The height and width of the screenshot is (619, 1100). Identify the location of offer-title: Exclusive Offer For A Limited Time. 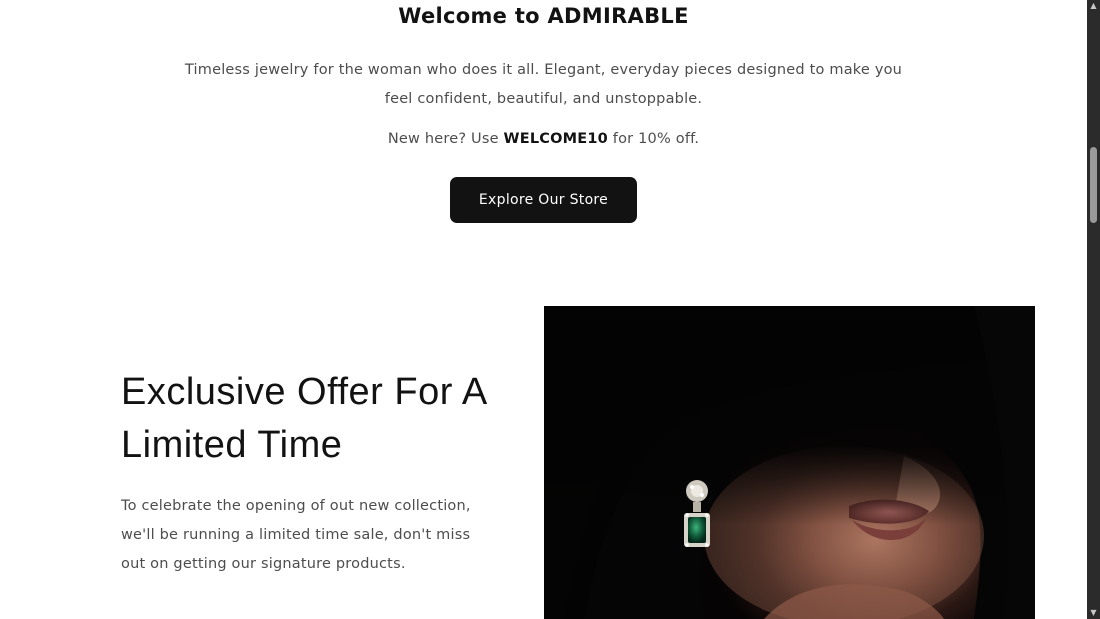
(303, 418).